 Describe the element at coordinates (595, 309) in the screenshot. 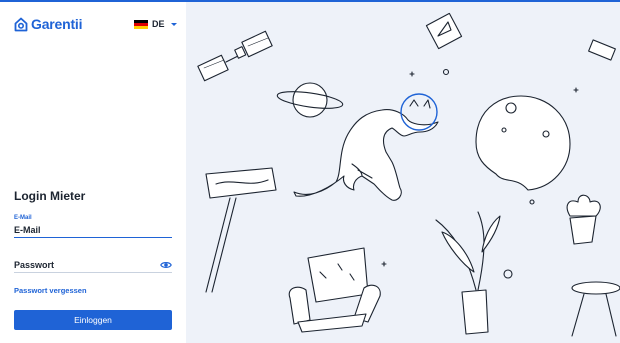

I see `side-table-icon` at that location.